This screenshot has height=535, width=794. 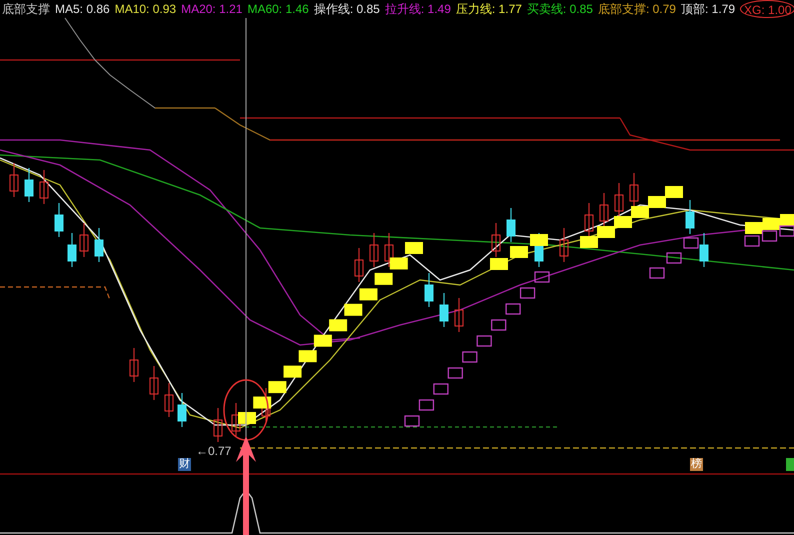 What do you see at coordinates (145, 9) in the screenshot?
I see `legend-item: MA10: 0.93` at bounding box center [145, 9].